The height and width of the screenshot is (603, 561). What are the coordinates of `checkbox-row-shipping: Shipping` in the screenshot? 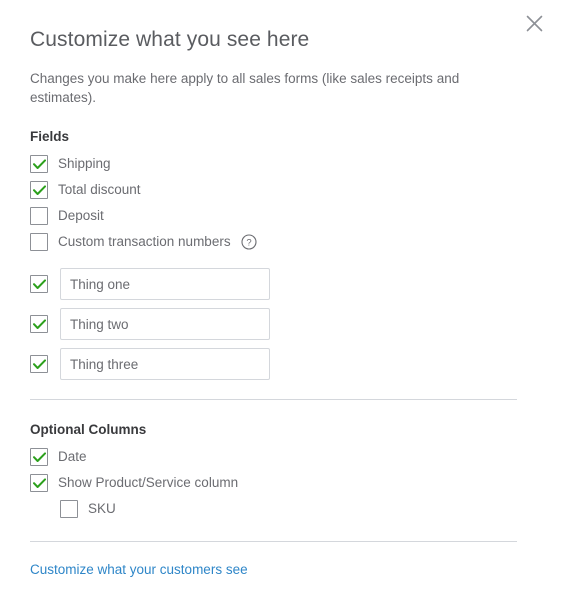 It's located at (280, 164).